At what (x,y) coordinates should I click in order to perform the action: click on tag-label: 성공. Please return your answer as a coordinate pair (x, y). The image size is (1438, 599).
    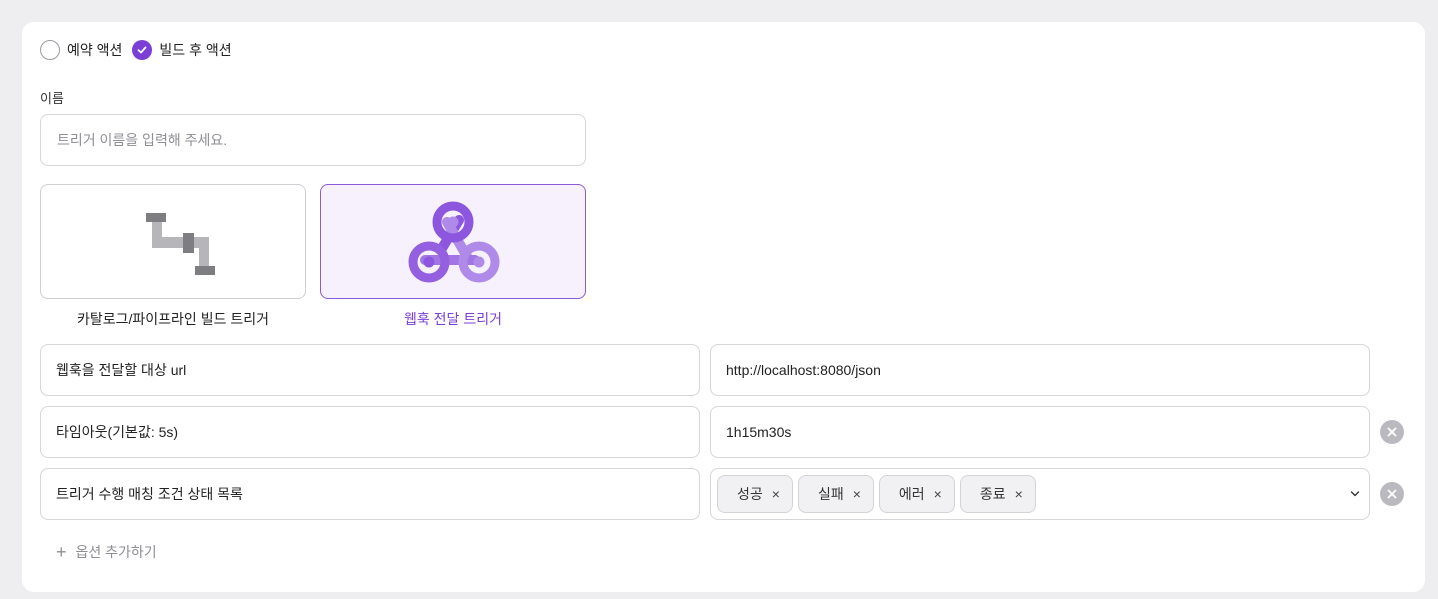
    Looking at the image, I should click on (750, 494).